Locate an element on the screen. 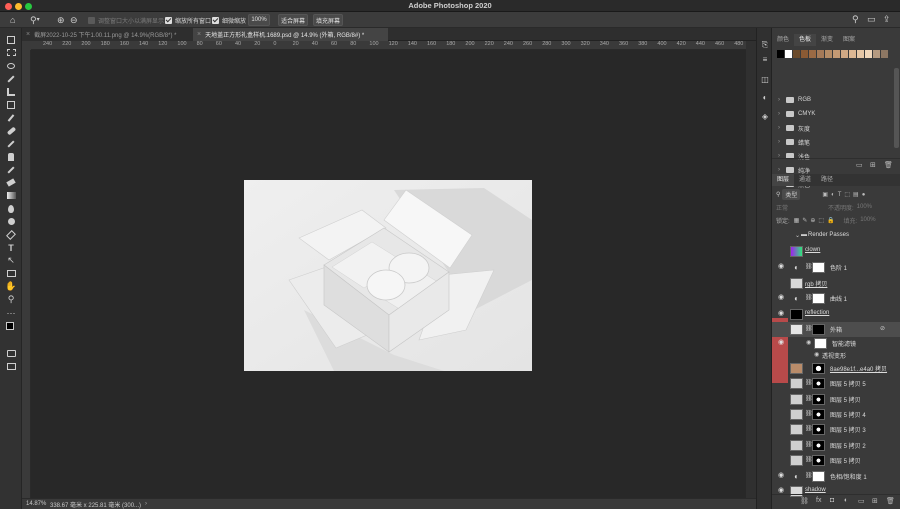  zoom-100-button: 100% is located at coordinates (259, 20).